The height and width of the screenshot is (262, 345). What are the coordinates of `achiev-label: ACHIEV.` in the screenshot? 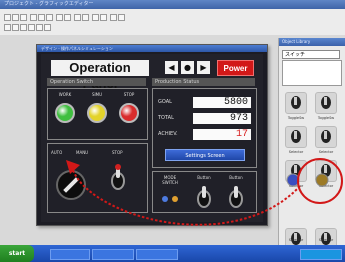 It's located at (168, 134).